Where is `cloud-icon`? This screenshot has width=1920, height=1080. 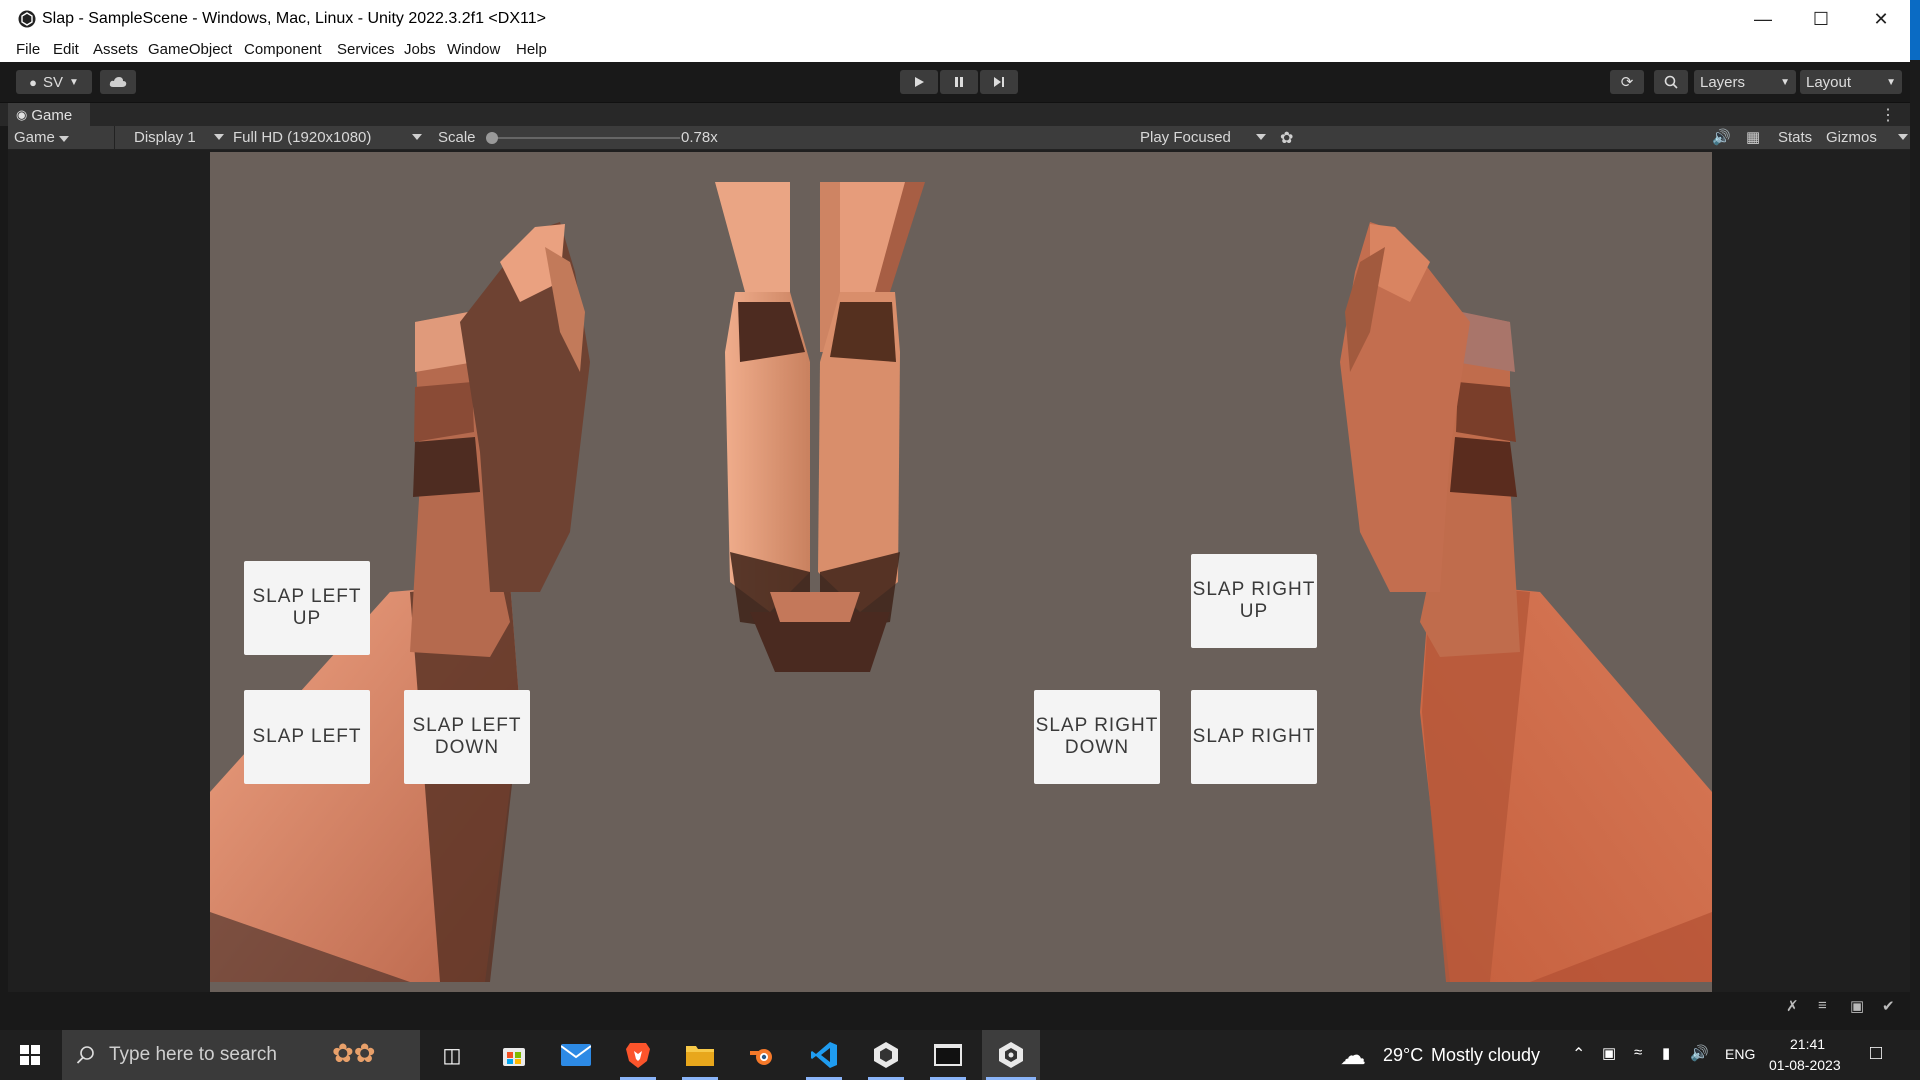
cloud-icon is located at coordinates (118, 82).